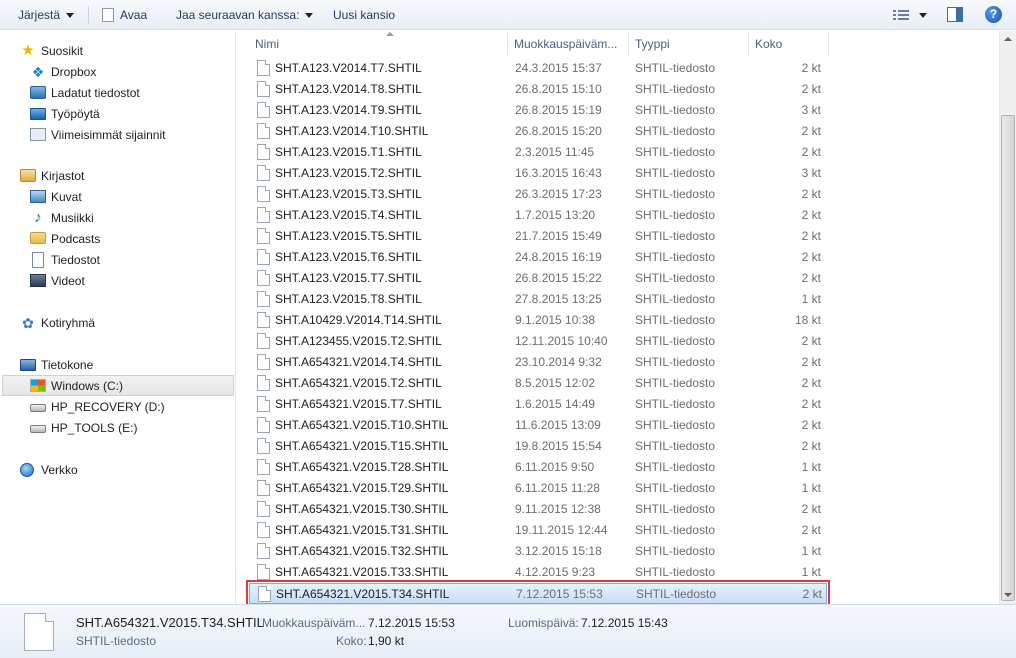 The height and width of the screenshot is (658, 1016). Describe the element at coordinates (689, 44) in the screenshot. I see `column-header-type: Tyyppi` at that location.